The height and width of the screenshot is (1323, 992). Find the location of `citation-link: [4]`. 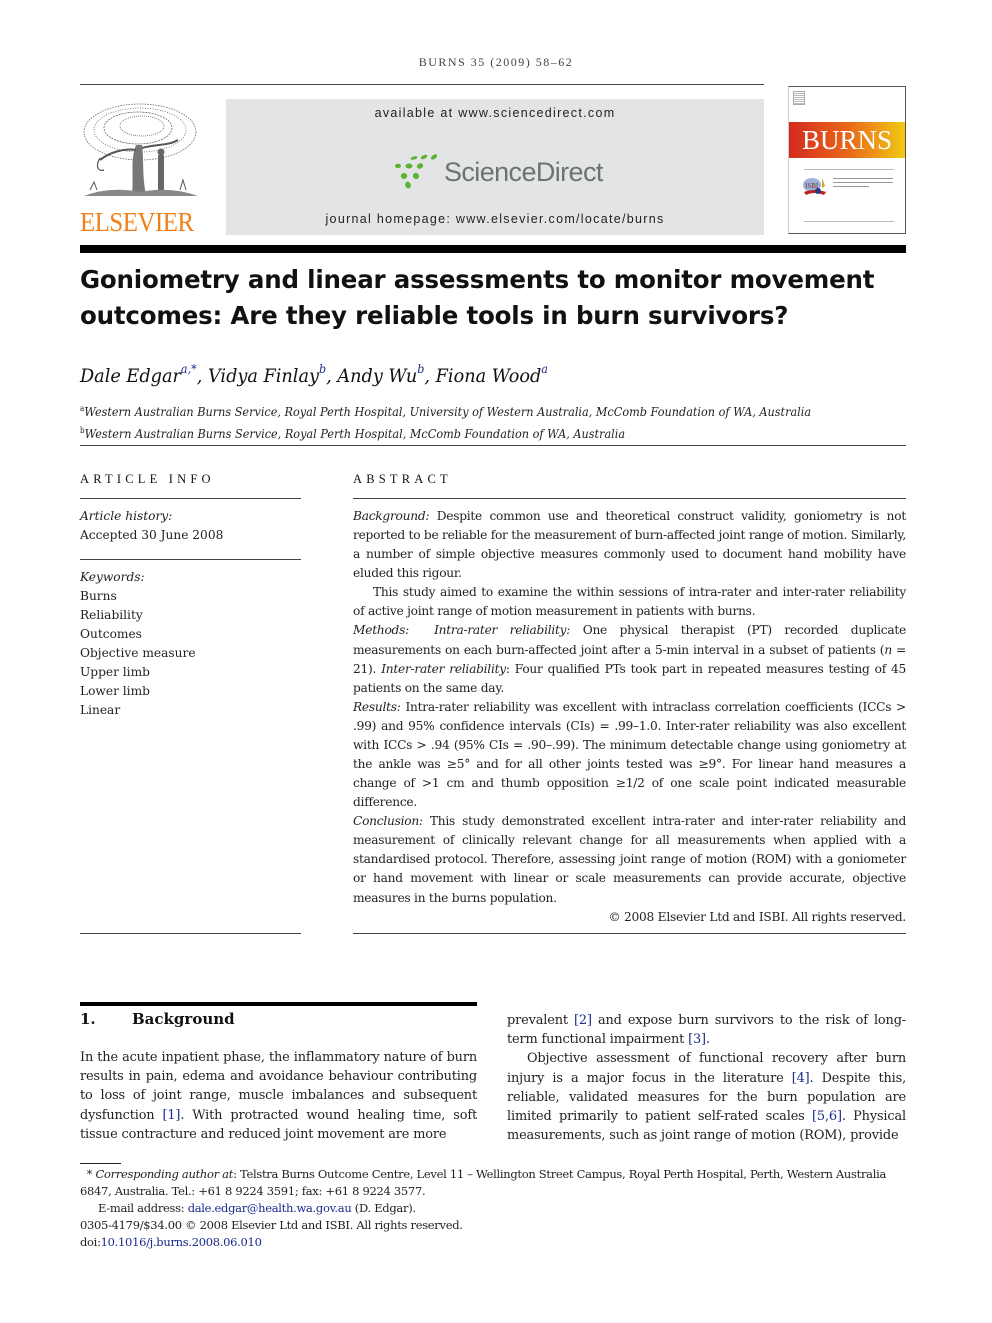

citation-link: [4] is located at coordinates (801, 1078).